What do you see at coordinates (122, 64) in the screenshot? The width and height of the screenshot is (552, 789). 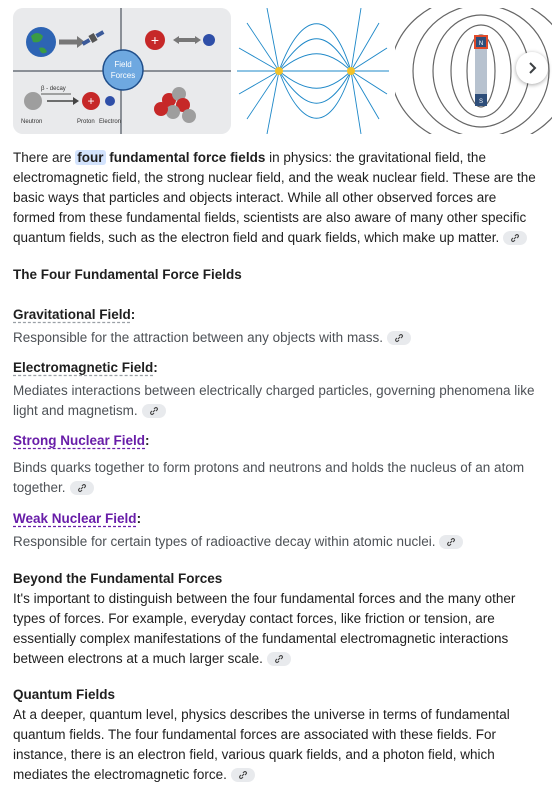 I see `svg-text: Field` at bounding box center [122, 64].